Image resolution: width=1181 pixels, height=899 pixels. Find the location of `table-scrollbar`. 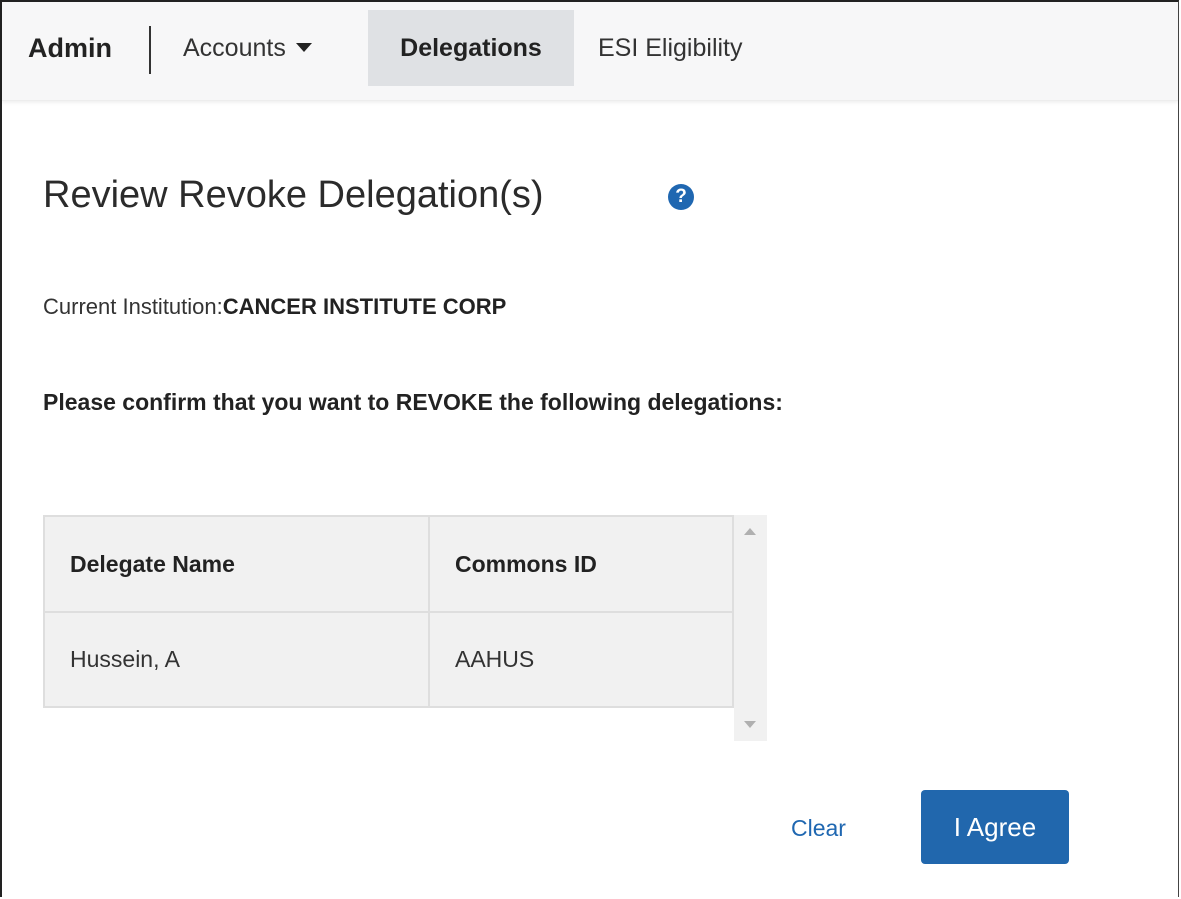

table-scrollbar is located at coordinates (750, 628).